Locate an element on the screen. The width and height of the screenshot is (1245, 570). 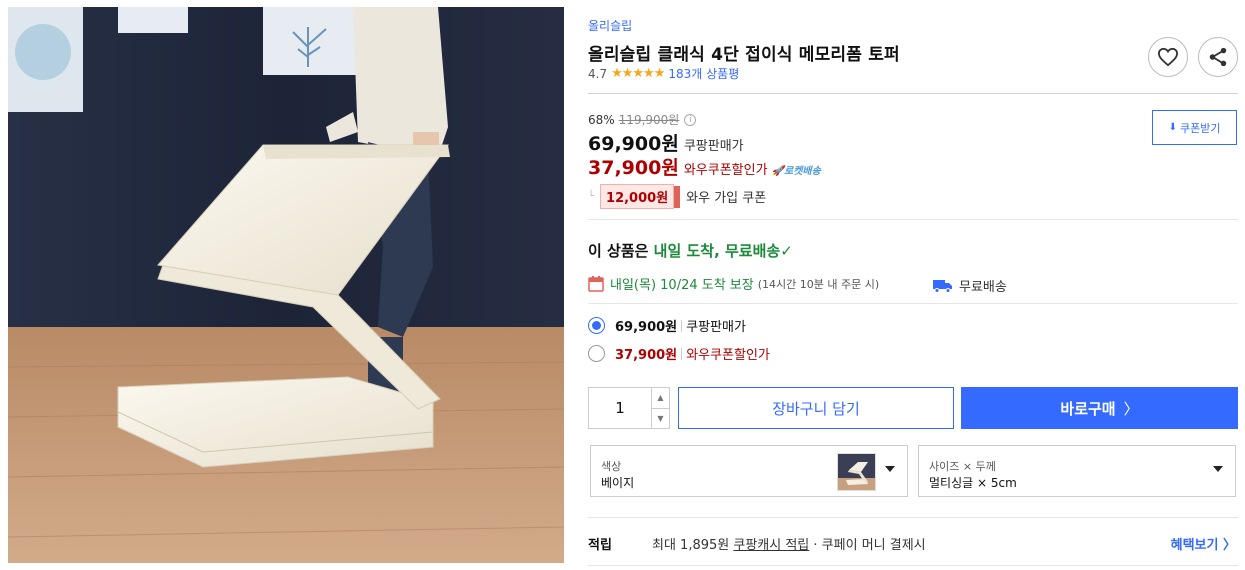
color-thumbnail is located at coordinates (856, 472).